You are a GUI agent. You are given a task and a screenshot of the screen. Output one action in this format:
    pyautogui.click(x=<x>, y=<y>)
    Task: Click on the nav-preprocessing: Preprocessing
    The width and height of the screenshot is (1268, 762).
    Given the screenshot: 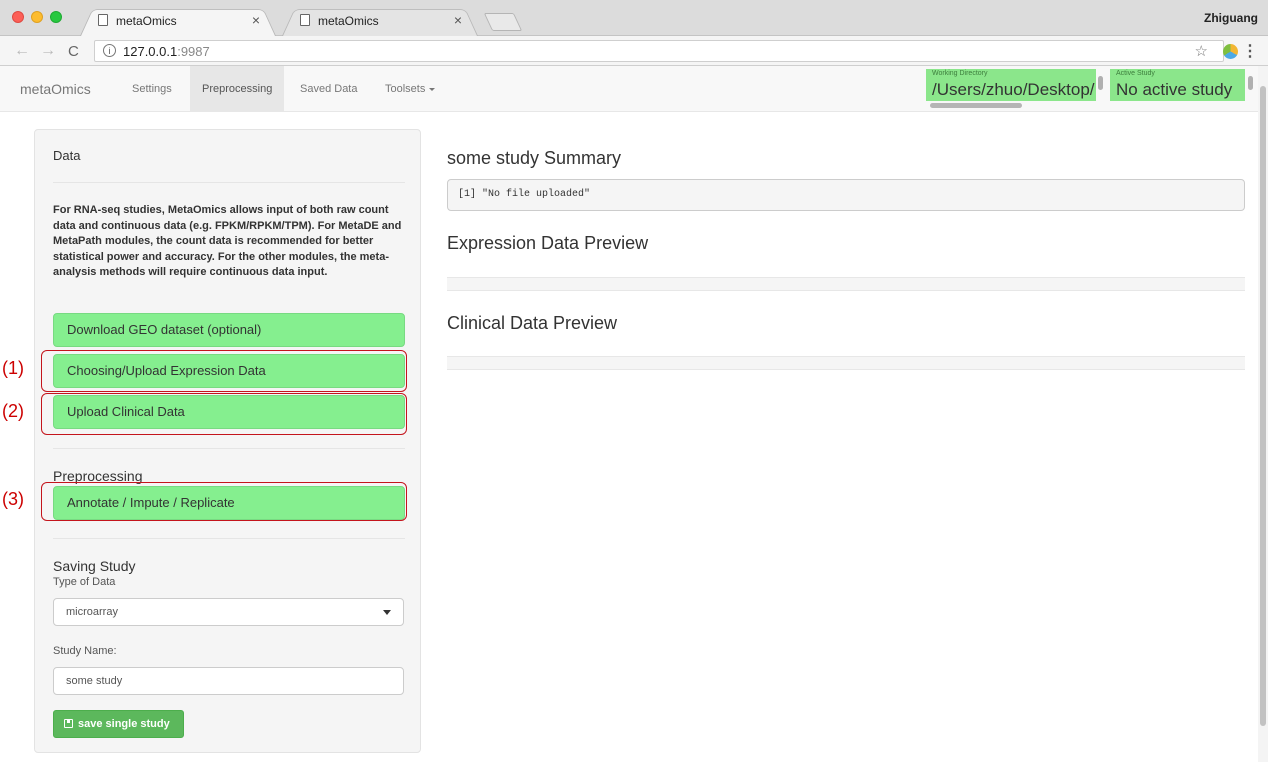 What is the action you would take?
    pyautogui.click(x=237, y=89)
    